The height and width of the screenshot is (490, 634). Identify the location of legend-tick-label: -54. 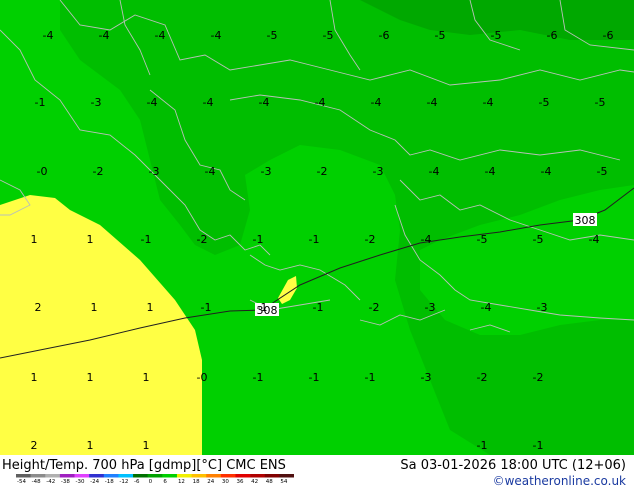
(21, 481).